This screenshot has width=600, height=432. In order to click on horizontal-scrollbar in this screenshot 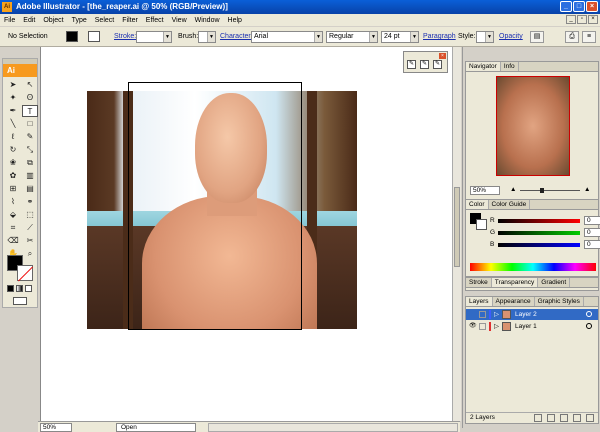, I will do `click(333, 427)`.